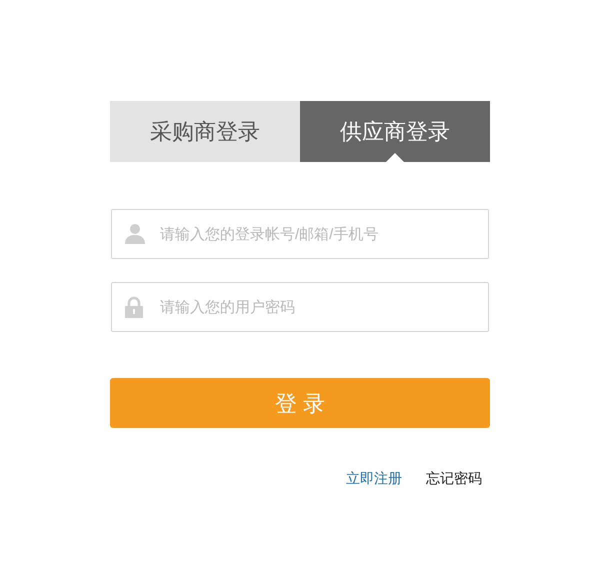 This screenshot has height=580, width=600. I want to click on link: 忘记密码, so click(454, 478).